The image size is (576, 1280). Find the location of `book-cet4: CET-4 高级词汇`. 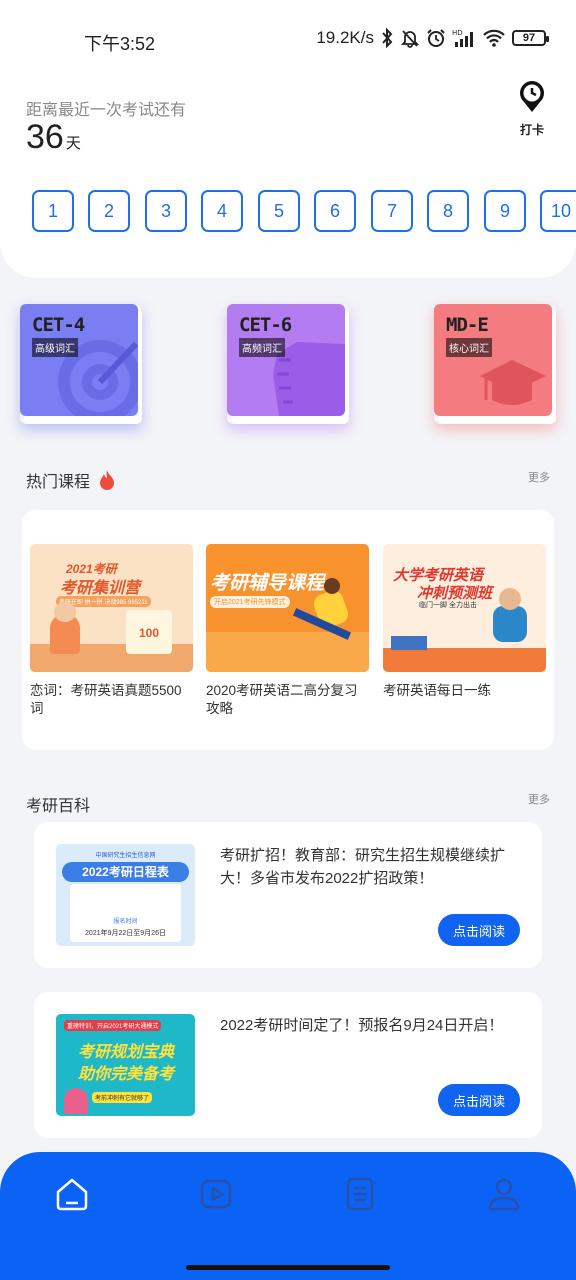

book-cet4: CET-4 高级词汇 is located at coordinates (81, 364).